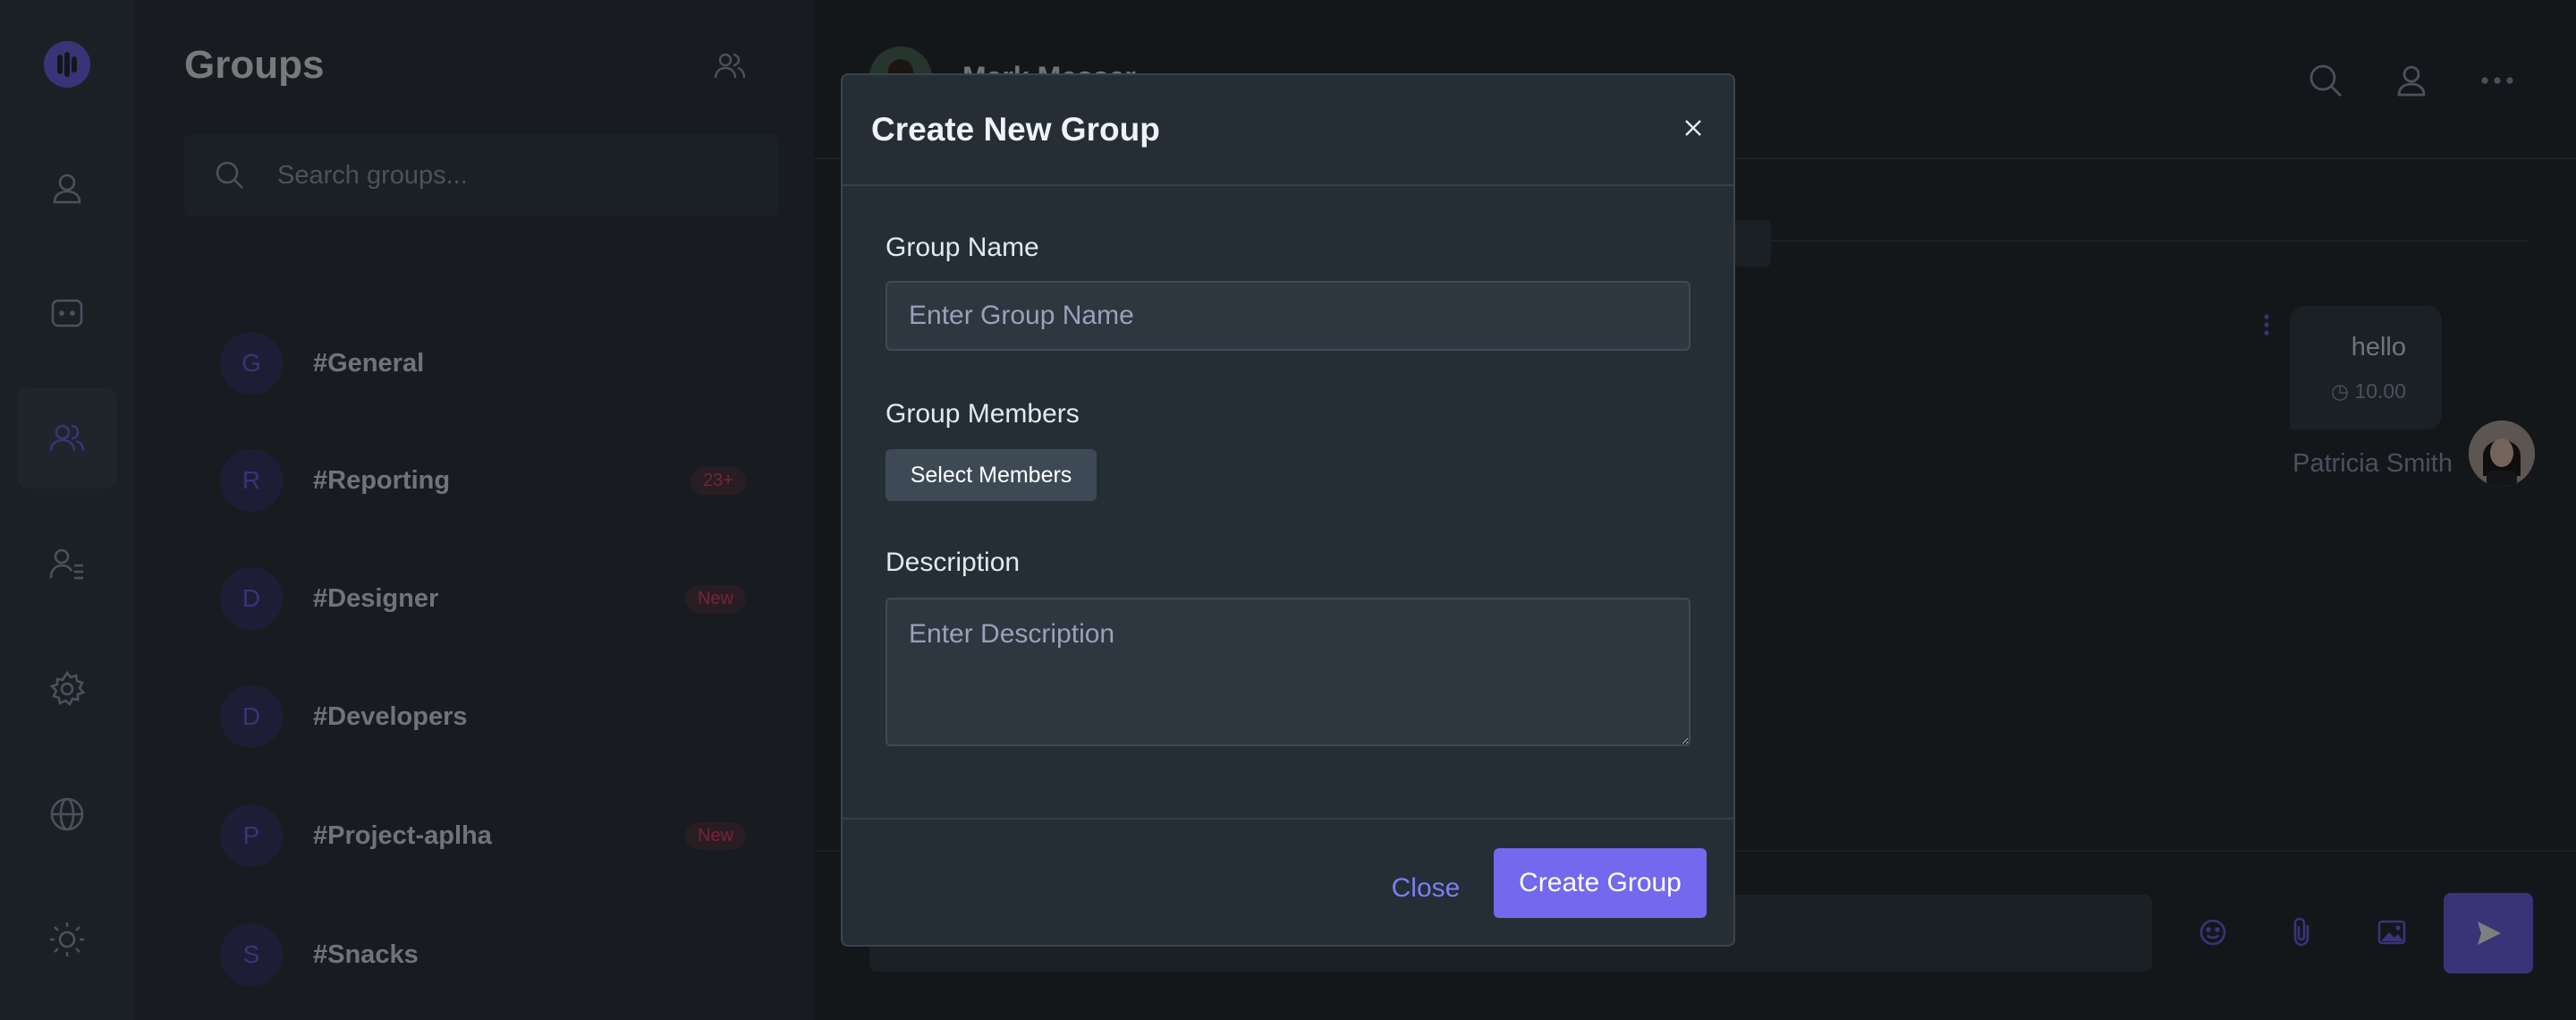 Image resolution: width=2576 pixels, height=1020 pixels. Describe the element at coordinates (1288, 672) in the screenshot. I see `description-textarea` at that location.